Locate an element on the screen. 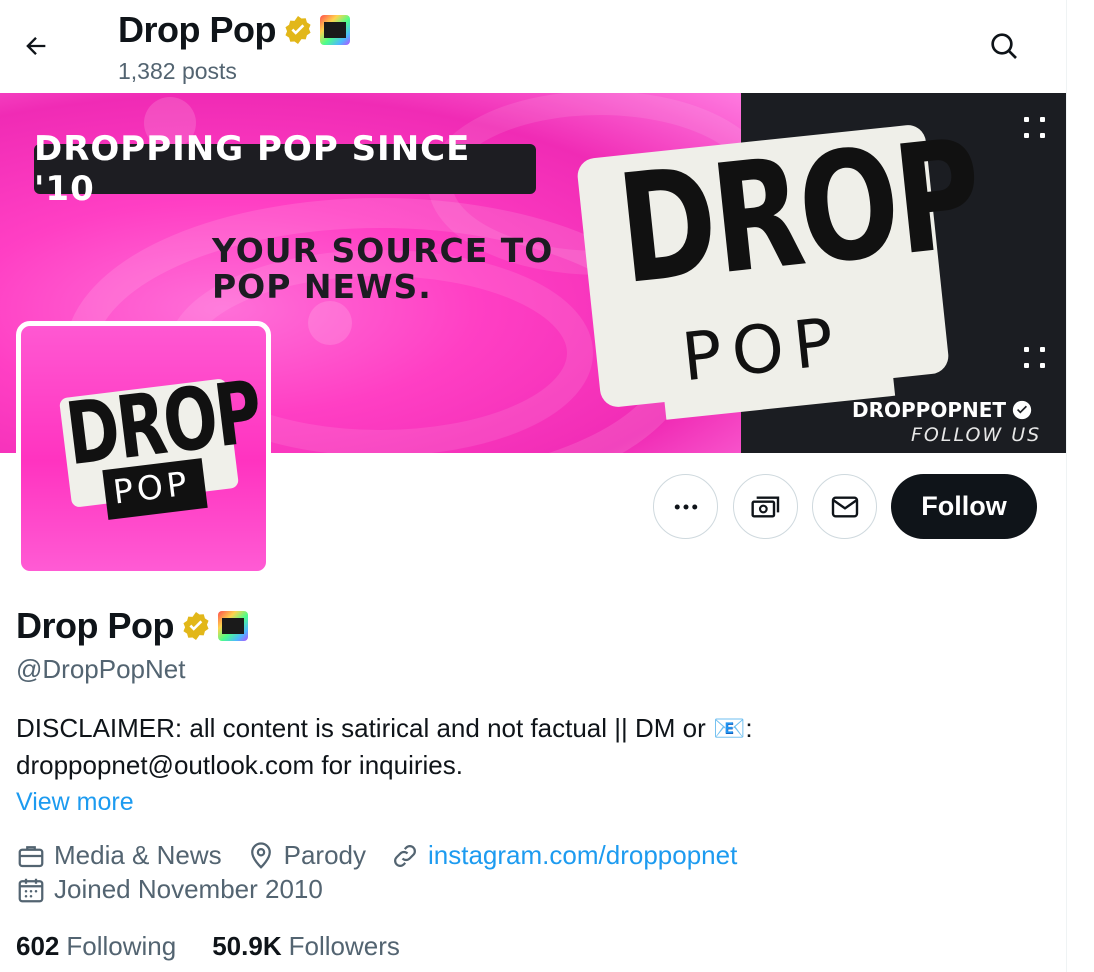 This screenshot has height=972, width=1094. banner-source-text: YOUR SOURCE TO POP NEWS. is located at coordinates (382, 269).